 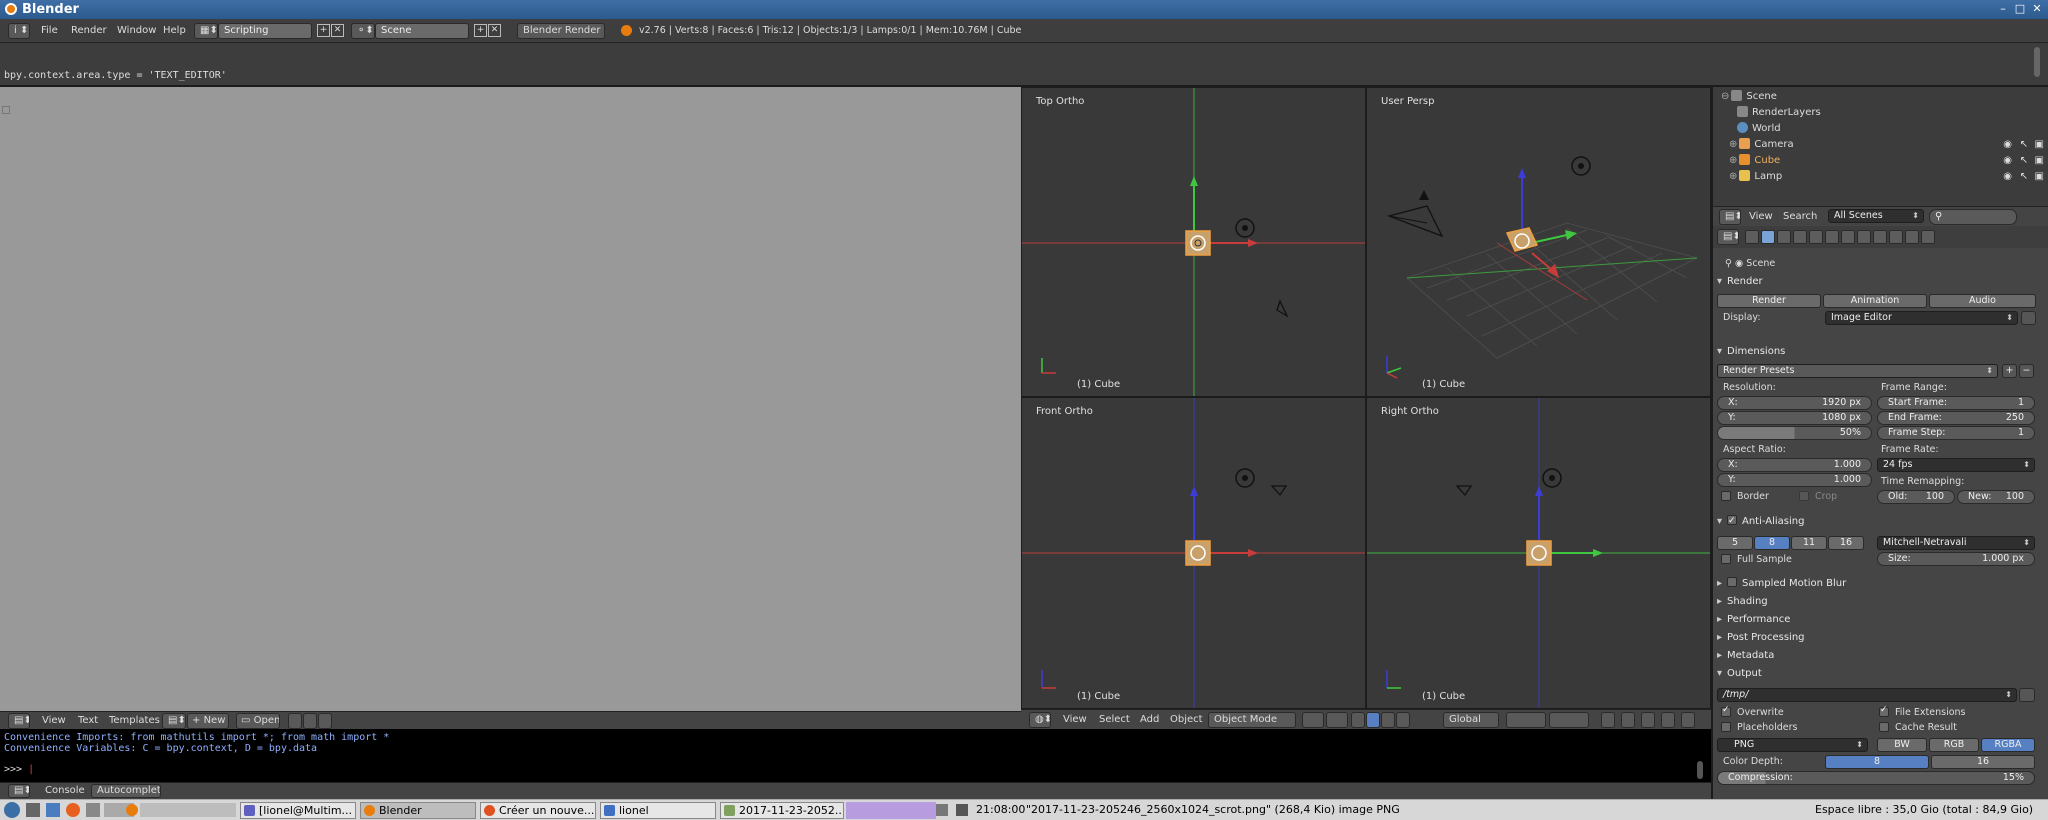 I want to click on panel-render-header: ▾ Render, so click(x=1881, y=282).